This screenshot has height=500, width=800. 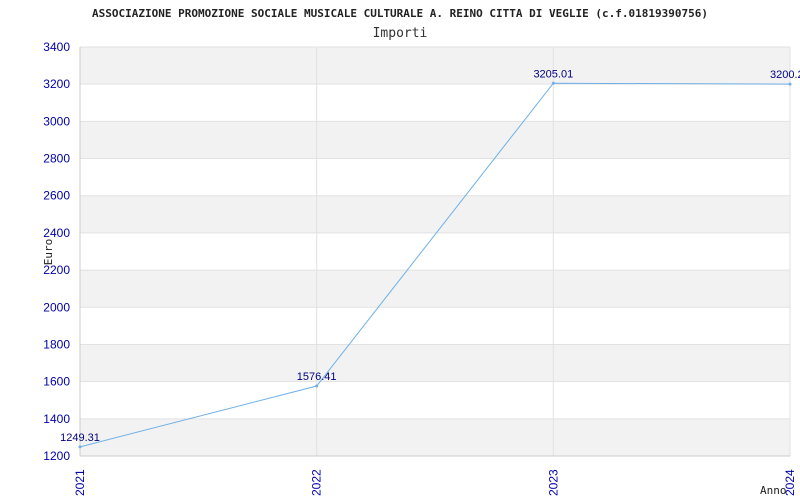 What do you see at coordinates (553, 482) in the screenshot?
I see `x-tick-label: 2023` at bounding box center [553, 482].